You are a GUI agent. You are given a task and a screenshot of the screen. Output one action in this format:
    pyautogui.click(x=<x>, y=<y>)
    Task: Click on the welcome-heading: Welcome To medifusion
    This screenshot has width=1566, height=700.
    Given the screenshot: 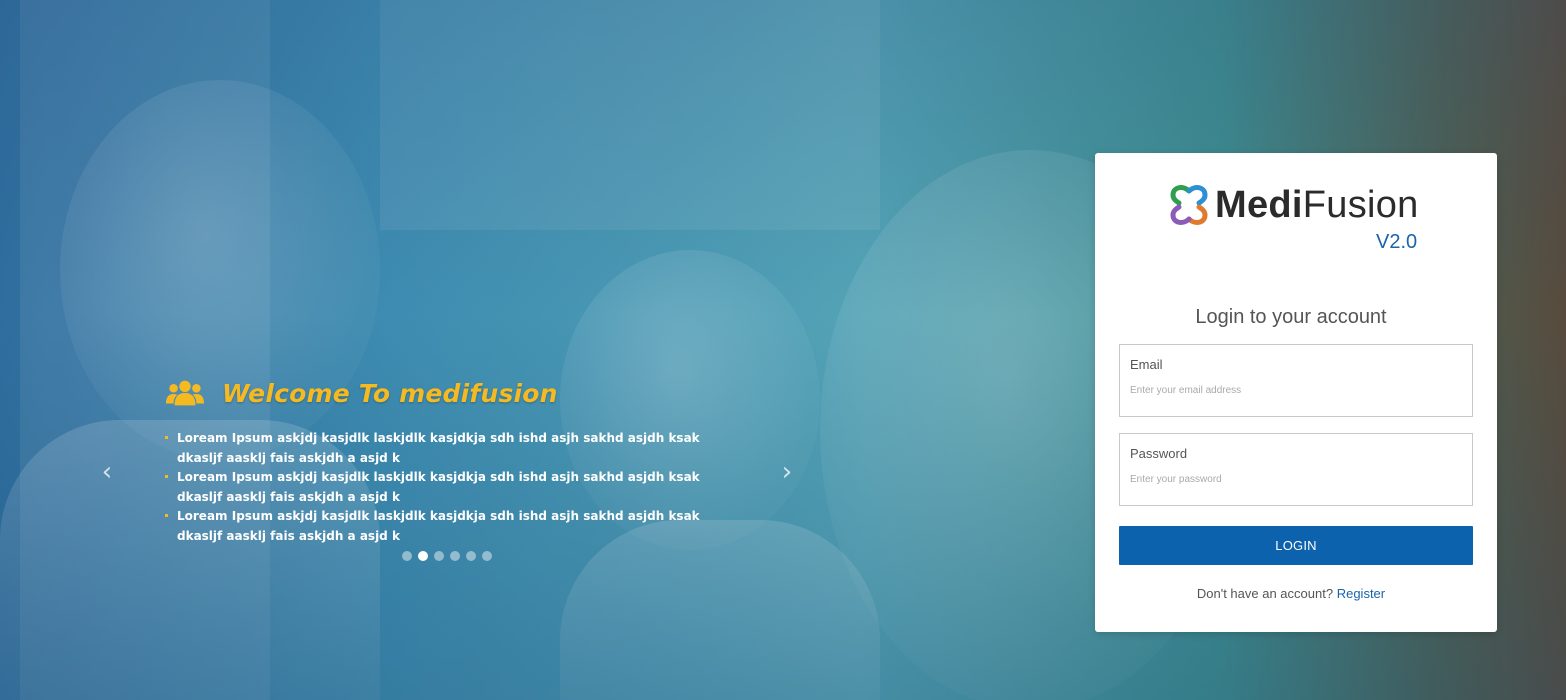 What is the action you would take?
    pyautogui.click(x=362, y=393)
    